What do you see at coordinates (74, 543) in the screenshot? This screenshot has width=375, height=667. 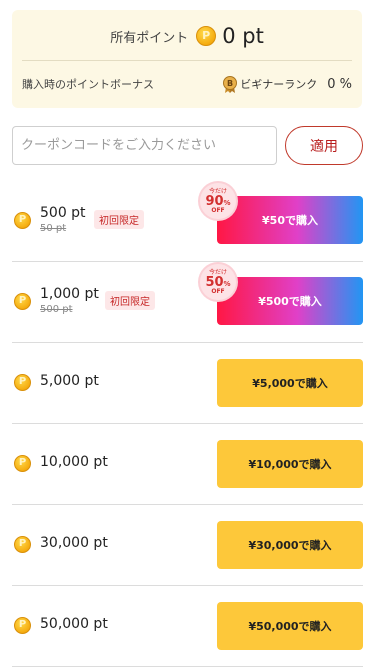 I see `package-amount: 30,000 pt` at bounding box center [74, 543].